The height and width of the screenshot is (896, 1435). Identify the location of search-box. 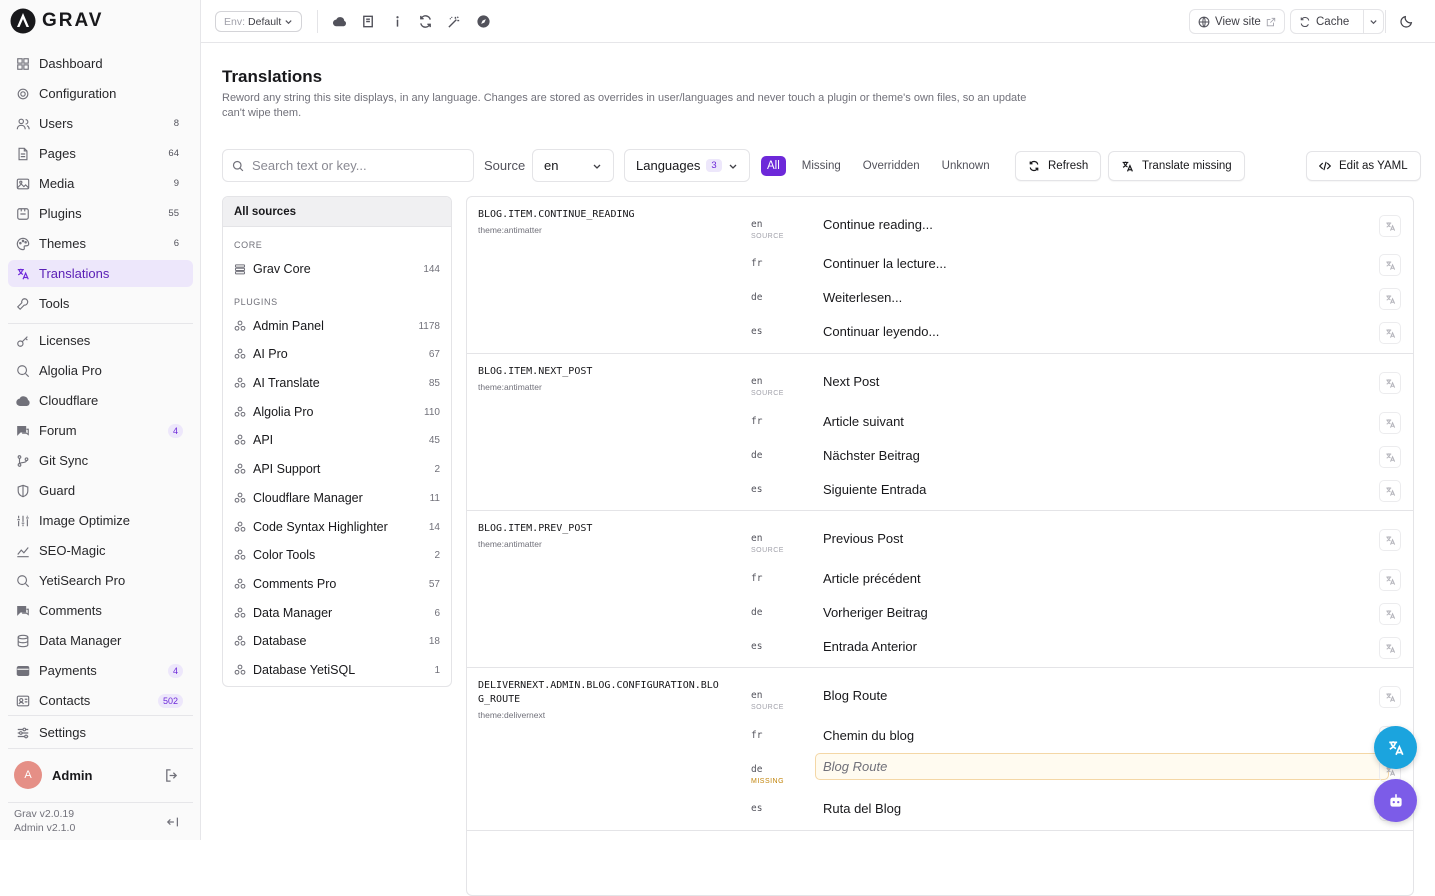
(348, 165).